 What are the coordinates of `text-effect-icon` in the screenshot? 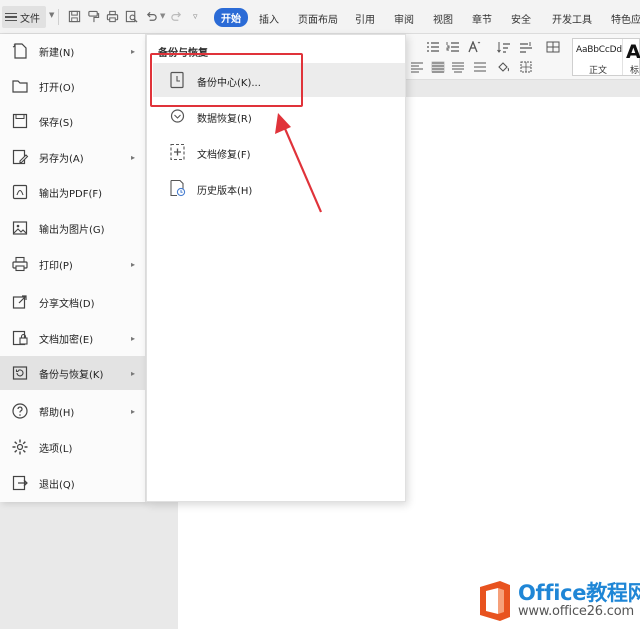 It's located at (474, 47).